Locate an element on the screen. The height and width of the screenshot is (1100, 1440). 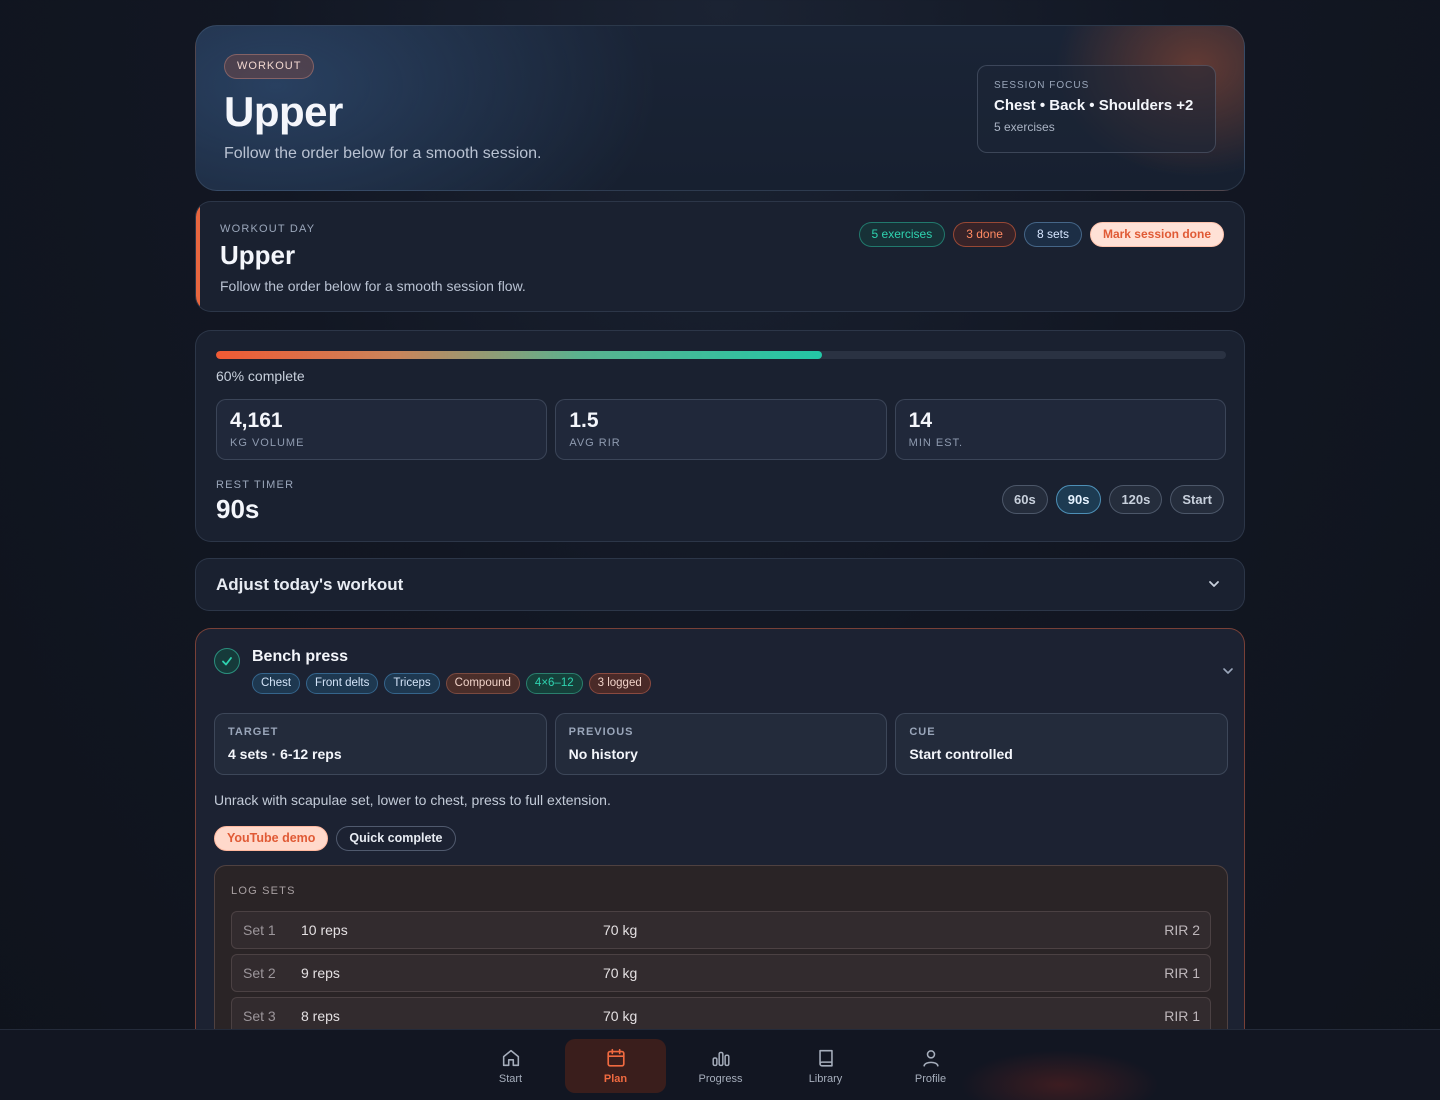
exercises-count-chip: 5 exercises is located at coordinates (902, 234).